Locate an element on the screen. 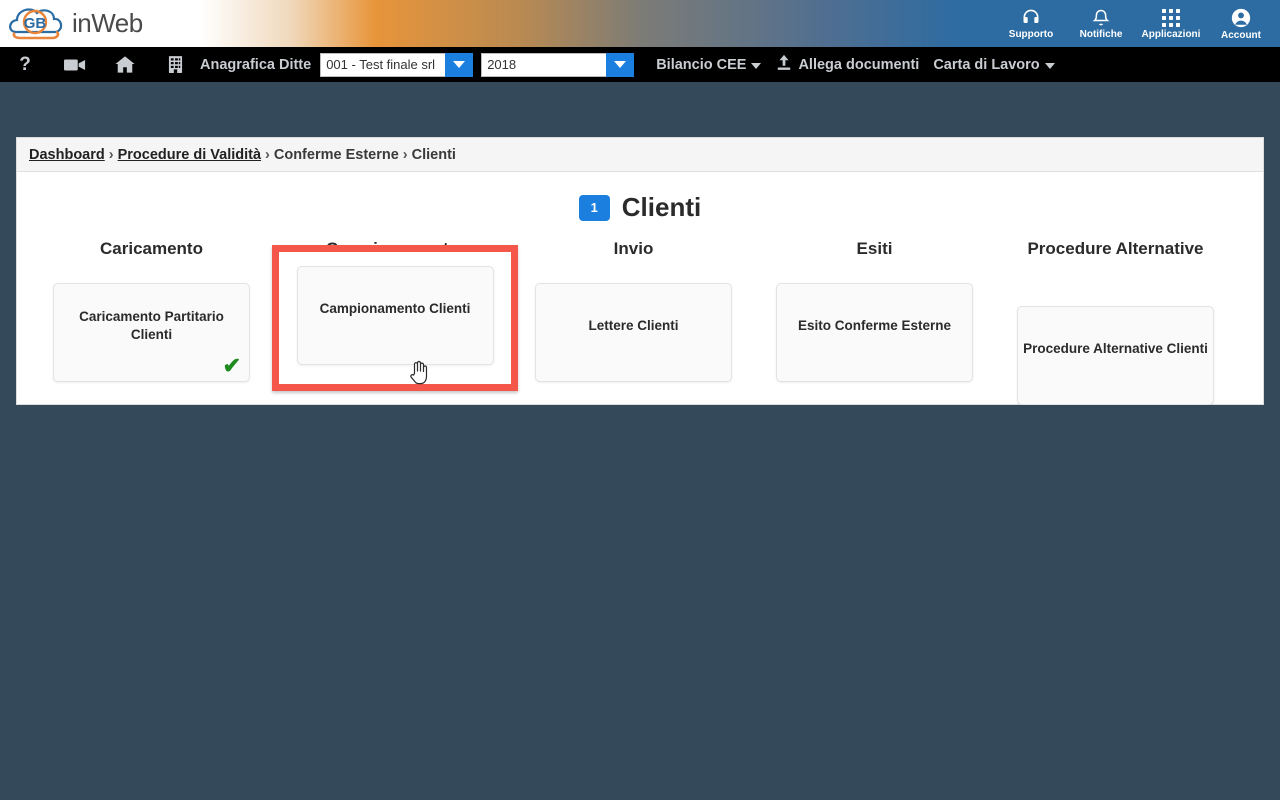  page-title-row: 1 Clienti is located at coordinates (640, 207).